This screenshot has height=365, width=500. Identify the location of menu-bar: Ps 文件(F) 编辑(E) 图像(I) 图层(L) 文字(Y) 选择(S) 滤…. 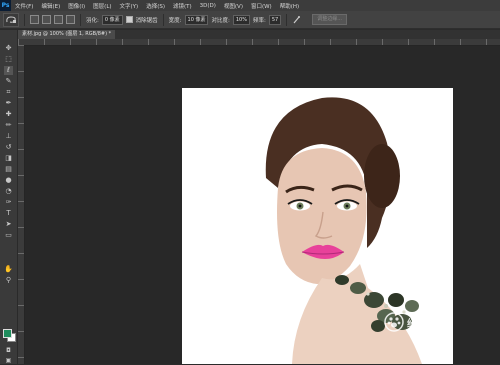
(250, 5).